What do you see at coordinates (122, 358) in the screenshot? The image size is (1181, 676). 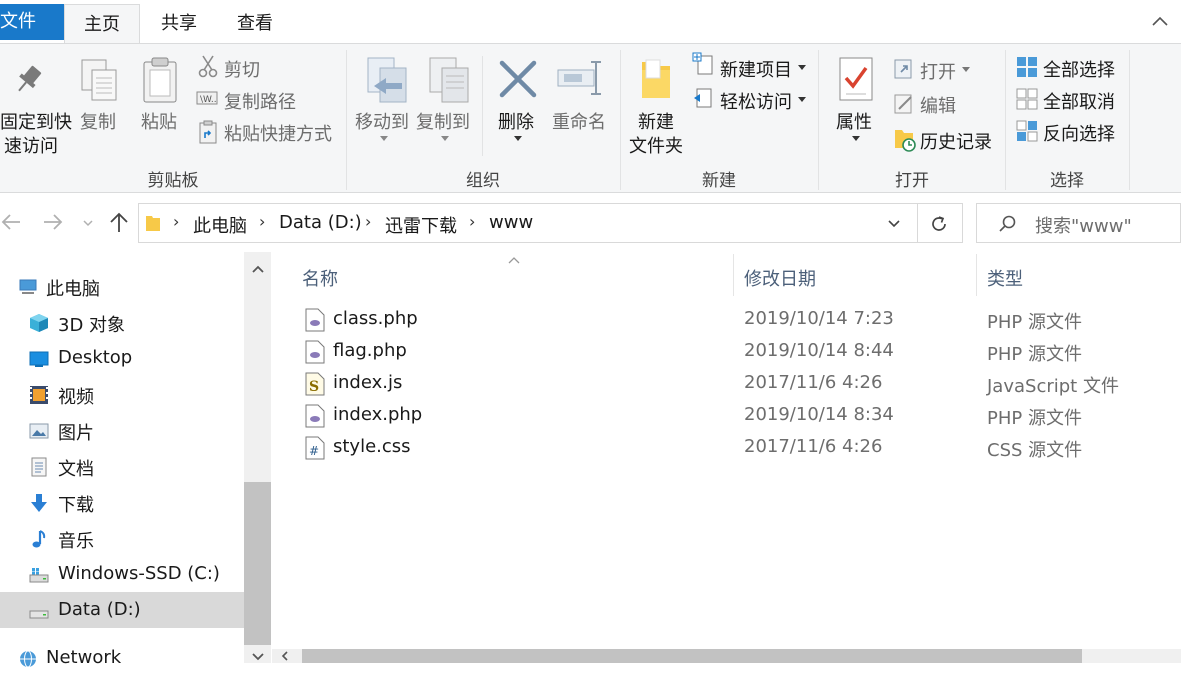 I see `nav-item-desktop: Desktop` at bounding box center [122, 358].